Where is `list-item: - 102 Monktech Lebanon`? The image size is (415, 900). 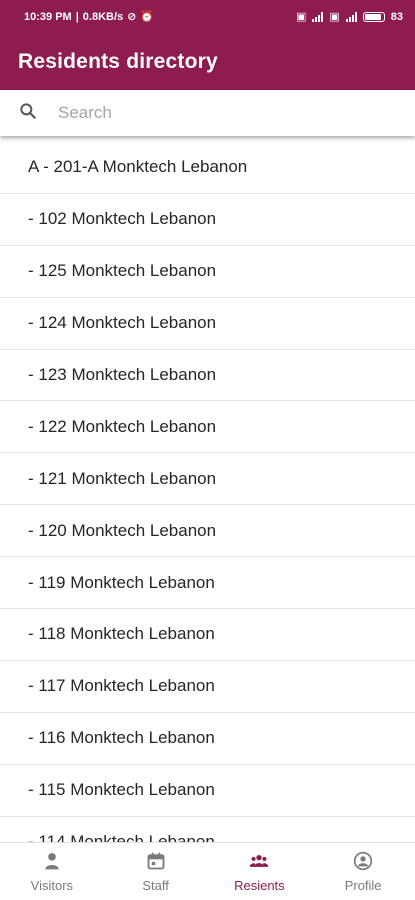
list-item: - 102 Monktech Lebanon is located at coordinates (207, 220).